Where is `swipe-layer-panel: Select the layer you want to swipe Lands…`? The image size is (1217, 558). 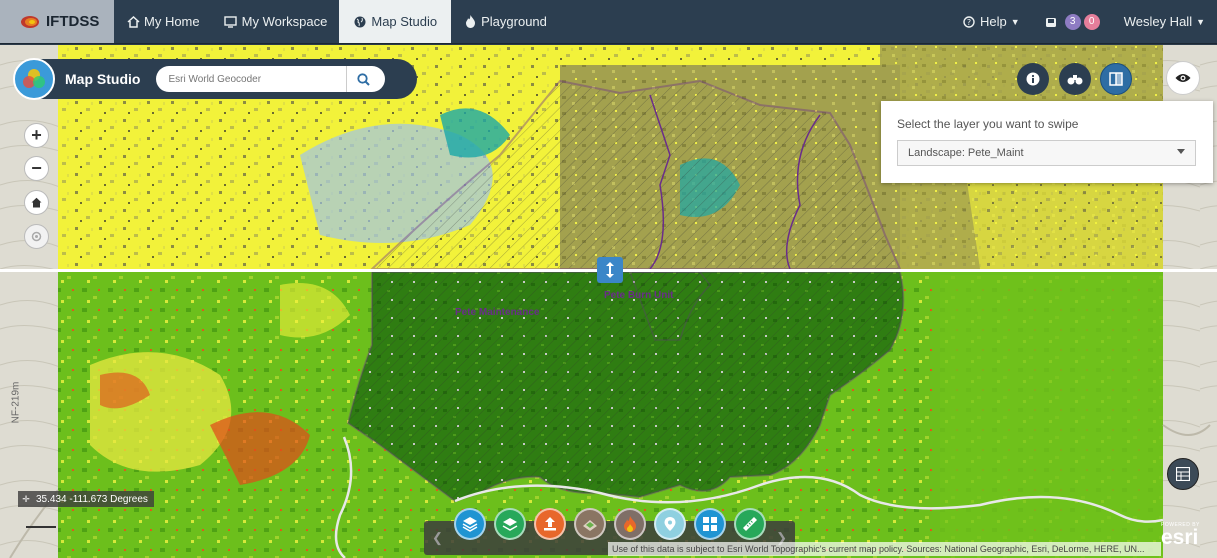 swipe-layer-panel: Select the layer you want to swipe Lands… is located at coordinates (1047, 142).